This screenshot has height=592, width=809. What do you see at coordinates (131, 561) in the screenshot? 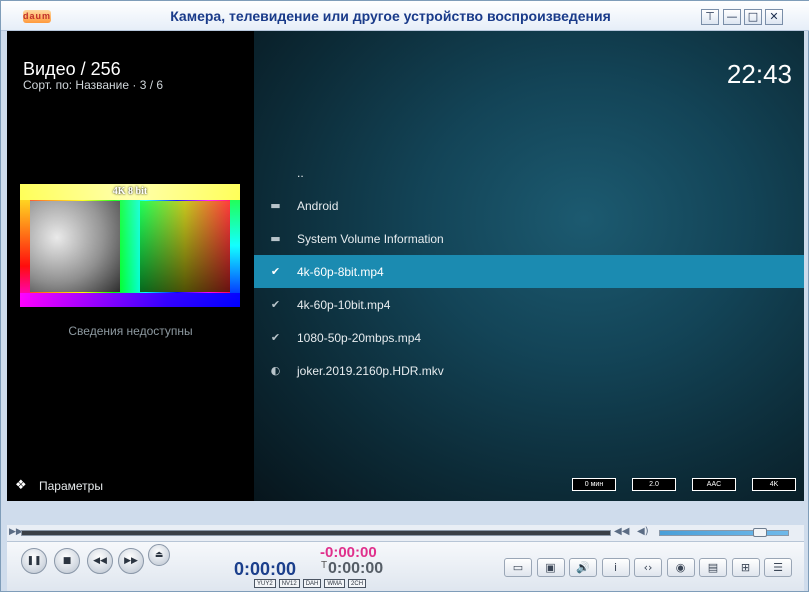
I see `next-button: ▶▶` at bounding box center [131, 561].